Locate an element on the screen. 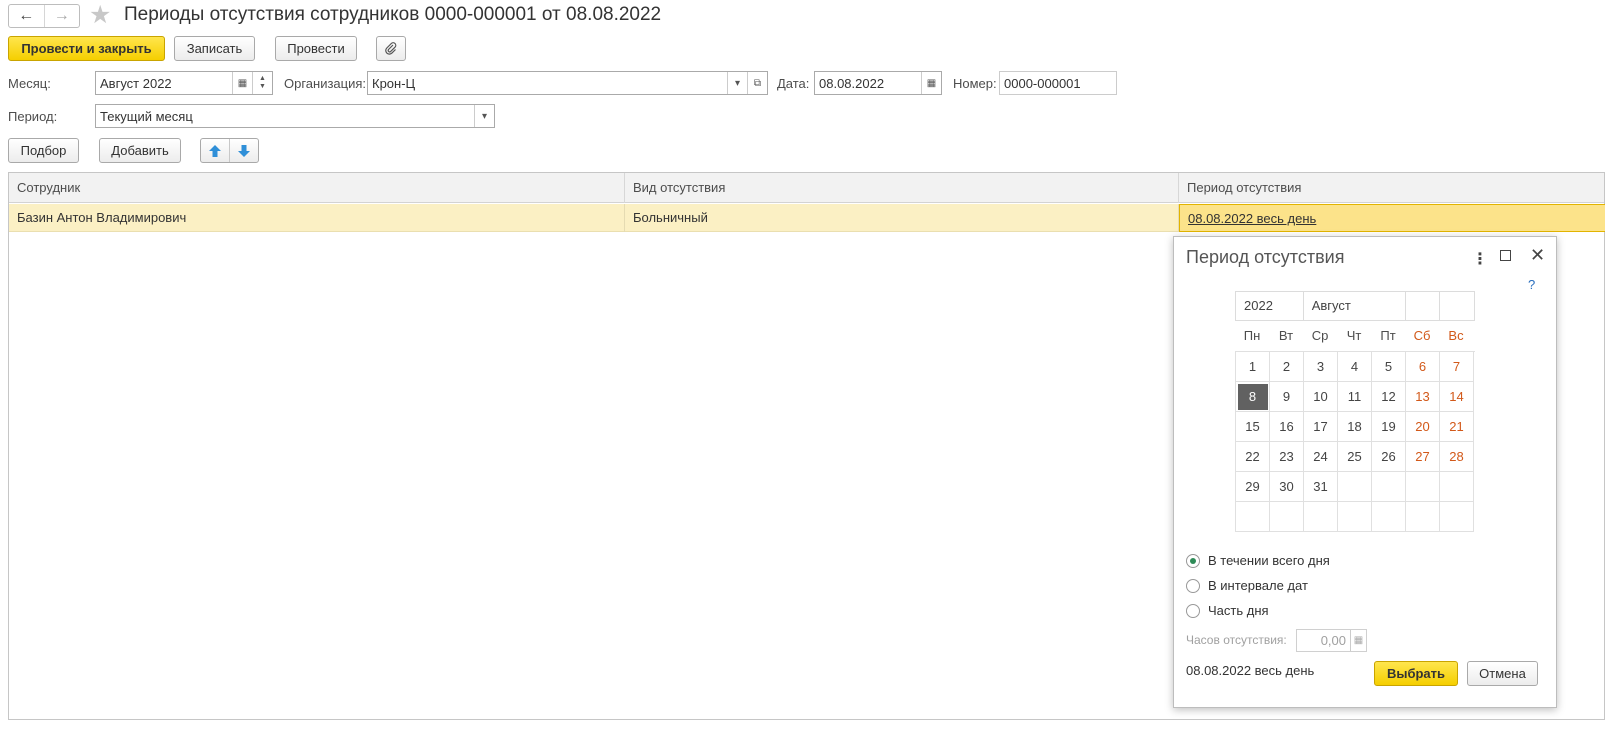 The width and height of the screenshot is (1605, 737). open-form-icon: ⧉ is located at coordinates (757, 83).